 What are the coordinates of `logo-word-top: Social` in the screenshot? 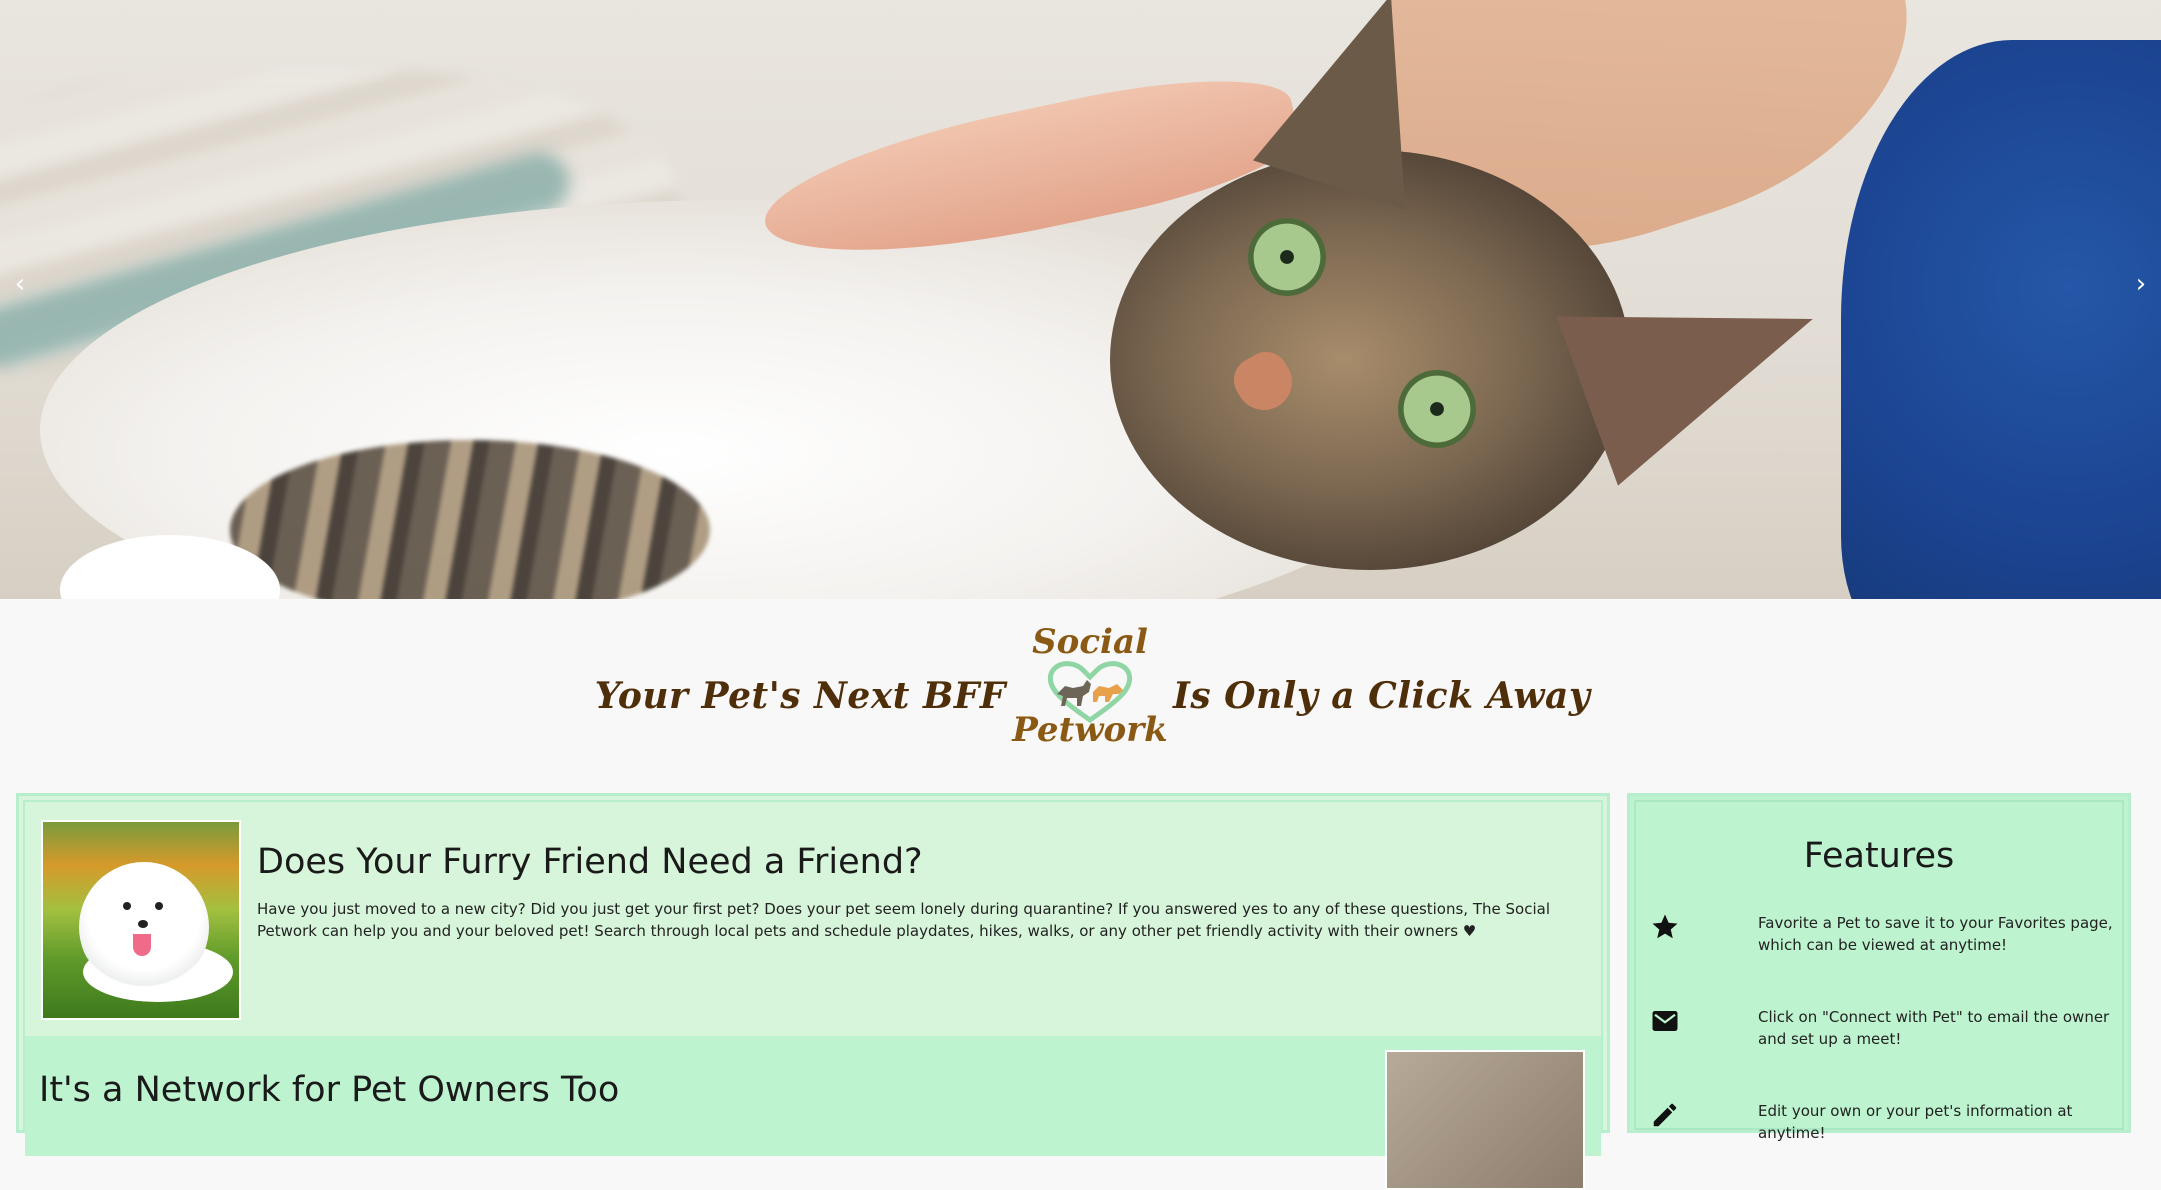 It's located at (1090, 642).